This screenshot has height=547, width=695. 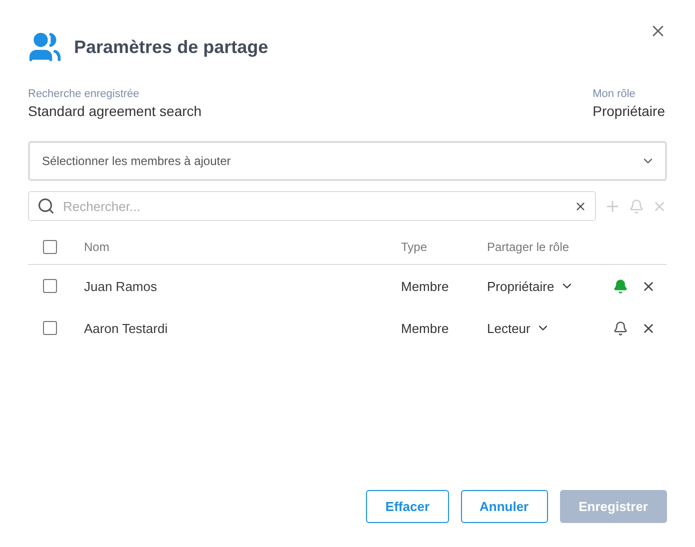 What do you see at coordinates (580, 206) in the screenshot?
I see `clear-button` at bounding box center [580, 206].